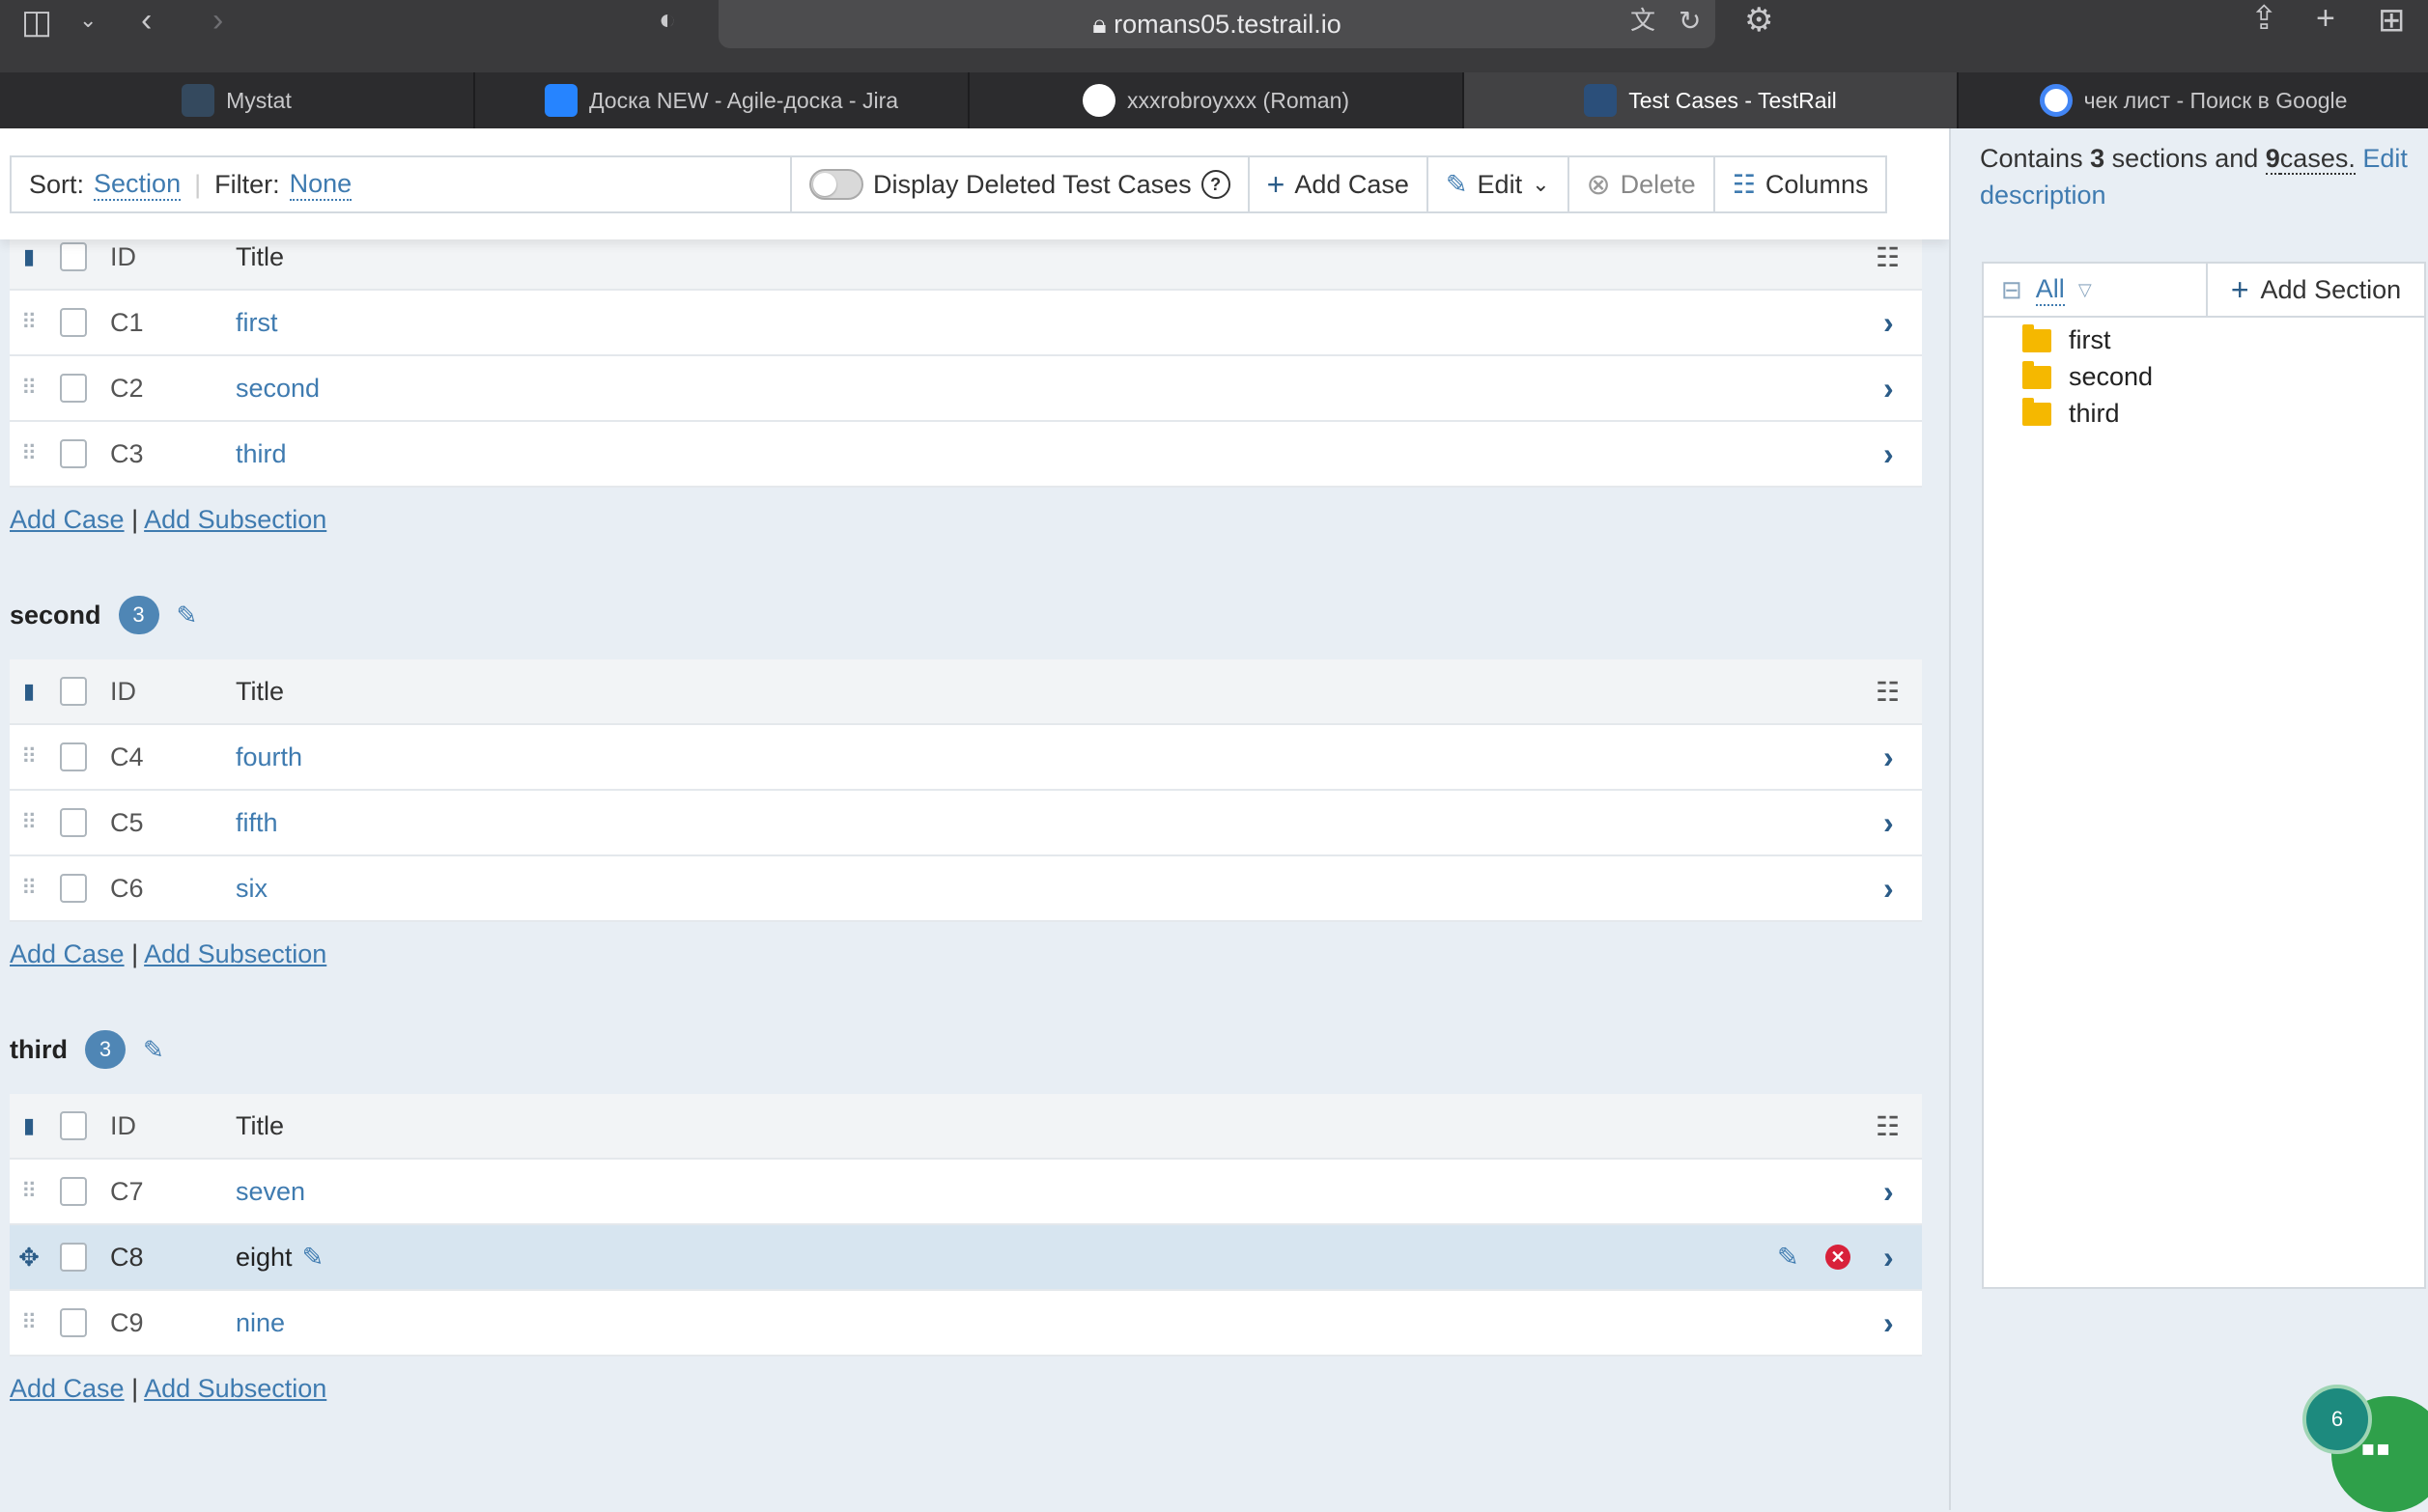 Image resolution: width=2428 pixels, height=1512 pixels. Describe the element at coordinates (2325, 19) in the screenshot. I see `new-tab-icon: +` at that location.